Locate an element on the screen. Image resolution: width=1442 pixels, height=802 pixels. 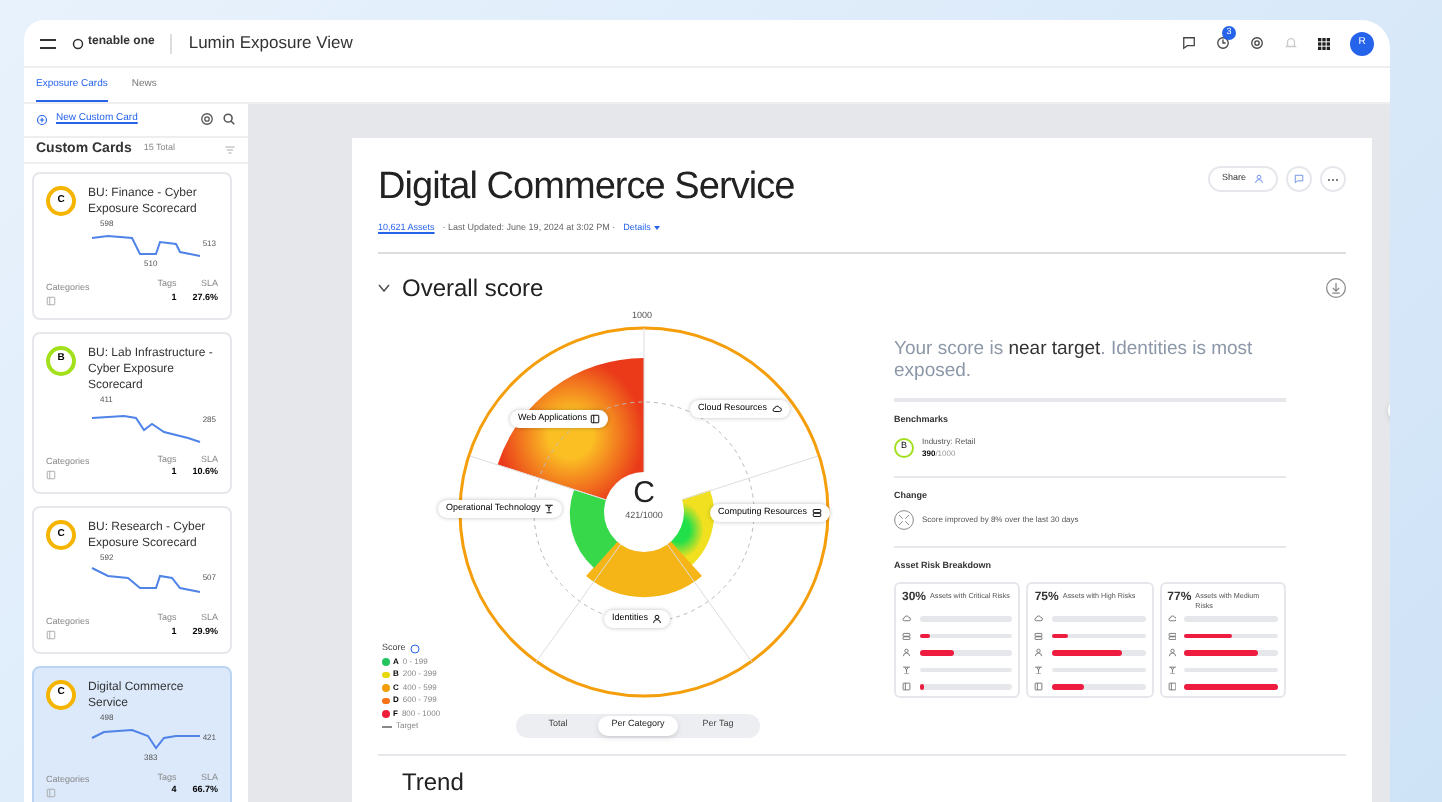
search-icon is located at coordinates (229, 119).